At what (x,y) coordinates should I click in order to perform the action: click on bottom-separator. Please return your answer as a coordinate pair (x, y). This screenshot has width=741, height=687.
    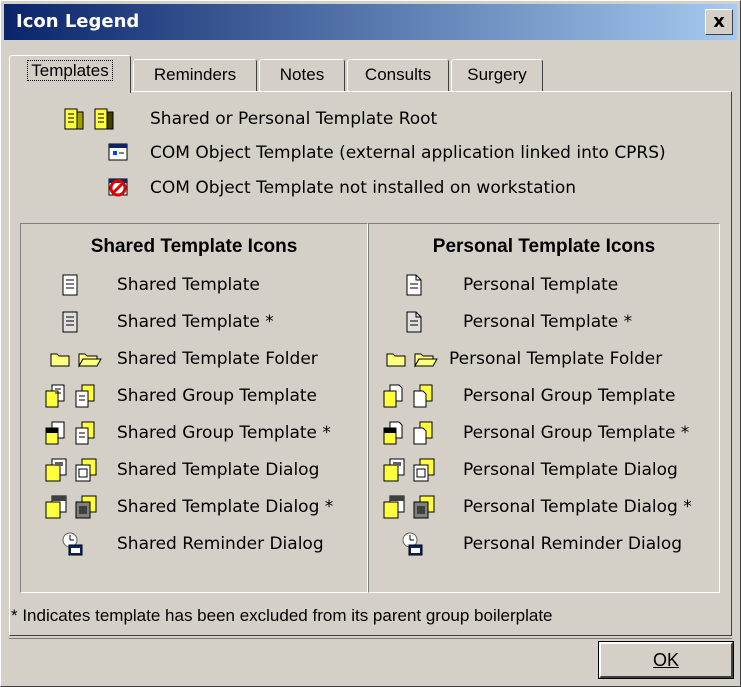
    Looking at the image, I should click on (370, 638).